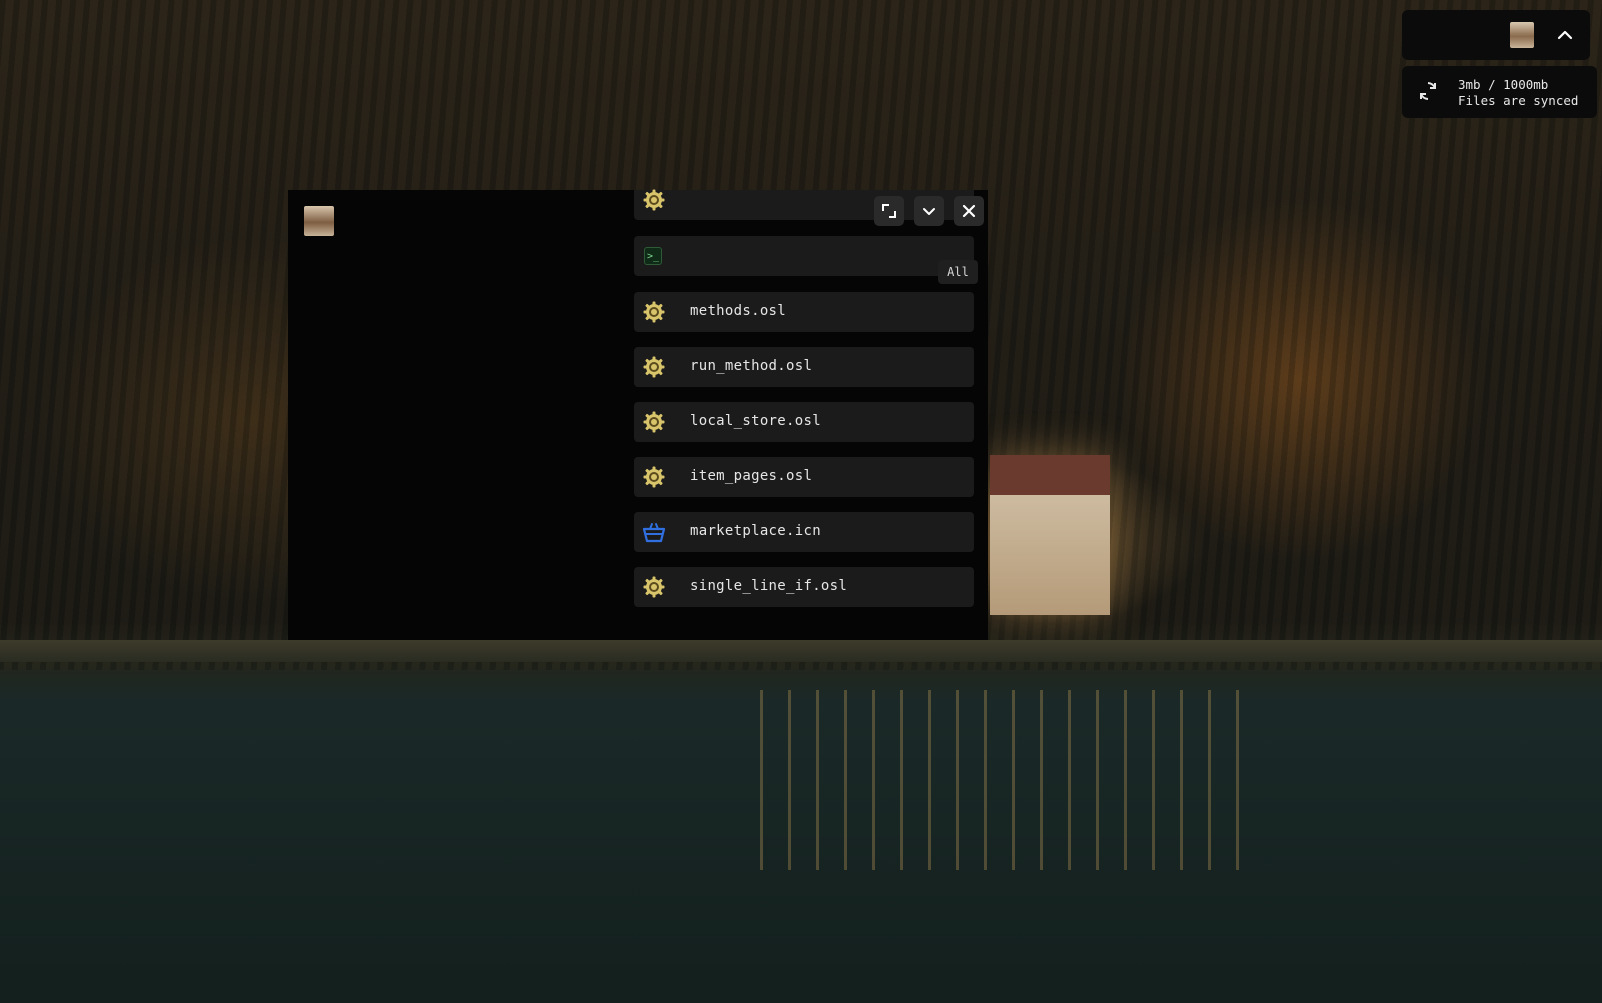 Image resolution: width=1602 pixels, height=1003 pixels. I want to click on close-icon, so click(969, 211).